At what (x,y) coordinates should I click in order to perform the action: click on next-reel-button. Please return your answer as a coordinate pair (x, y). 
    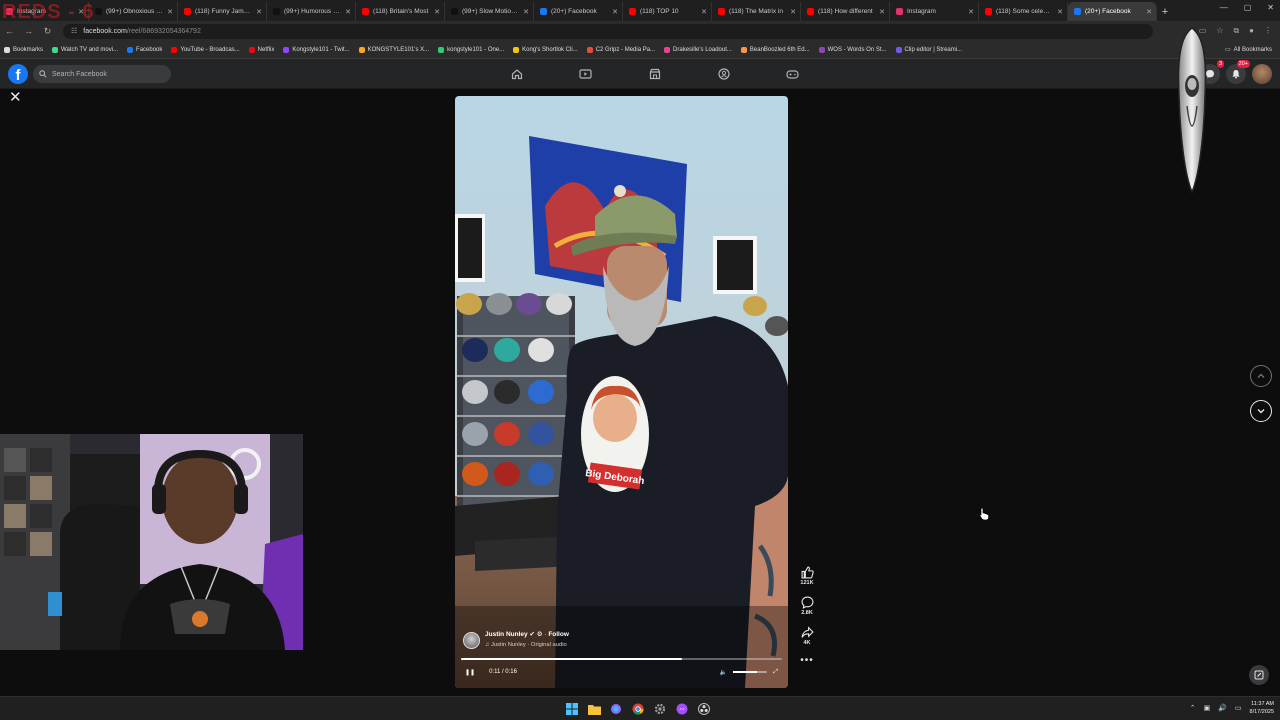
    Looking at the image, I should click on (1261, 411).